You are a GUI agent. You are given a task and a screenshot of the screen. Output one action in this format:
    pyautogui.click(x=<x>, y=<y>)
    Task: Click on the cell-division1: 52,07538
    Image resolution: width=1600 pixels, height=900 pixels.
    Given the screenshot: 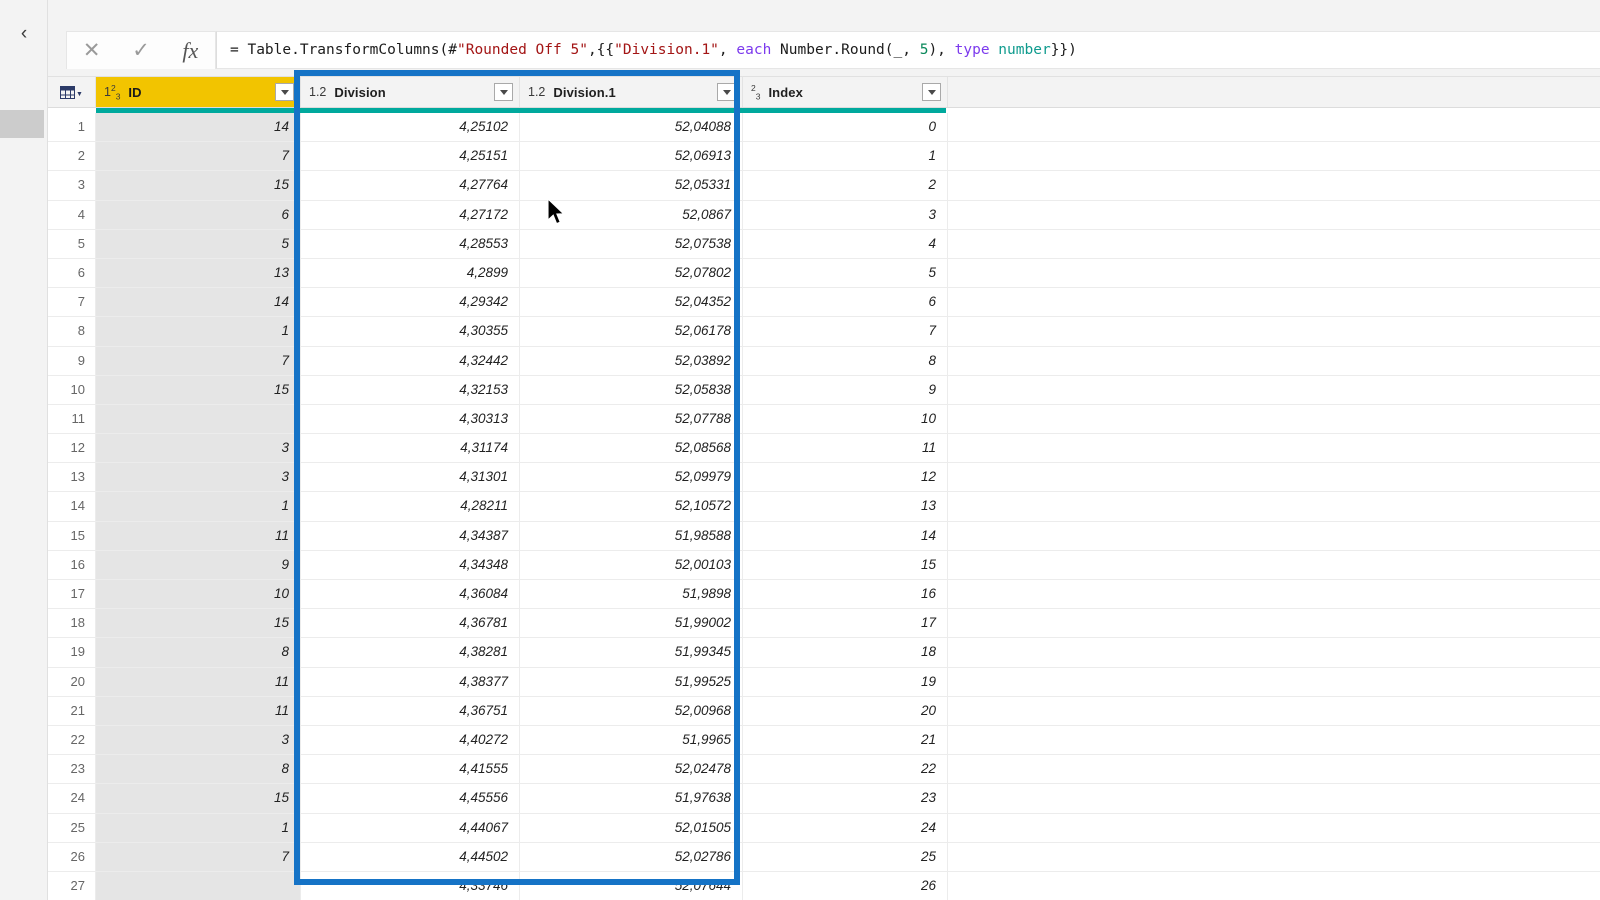 What is the action you would take?
    pyautogui.click(x=631, y=243)
    